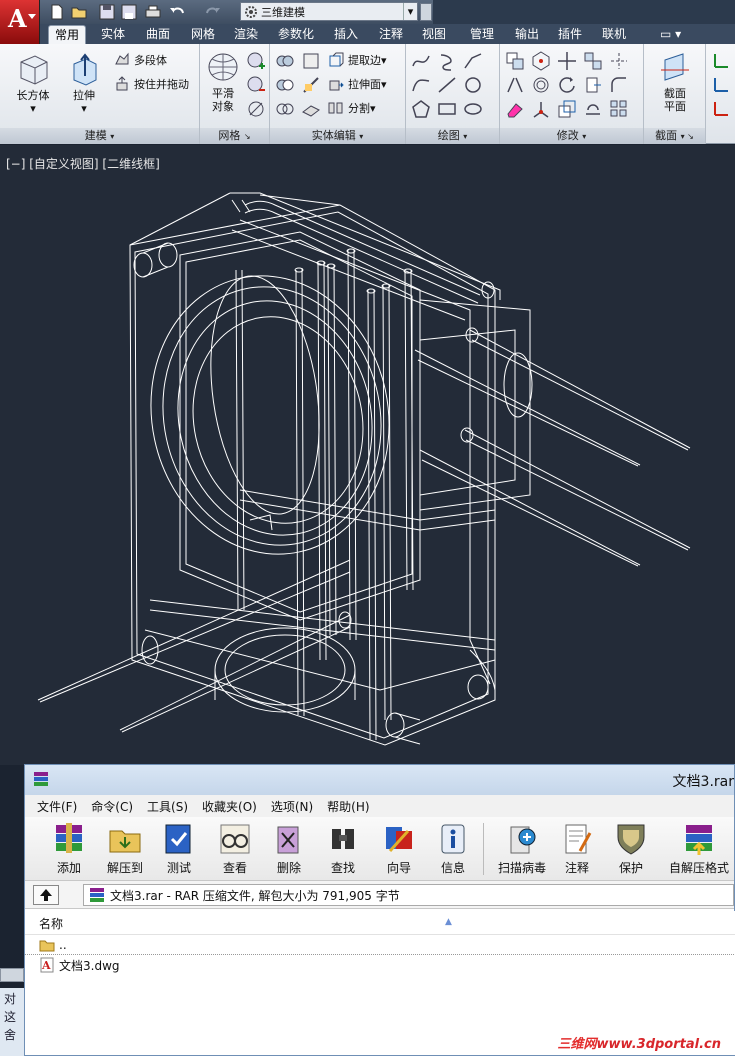  What do you see at coordinates (453, 848) in the screenshot?
I see `info-button: 信息` at bounding box center [453, 848].